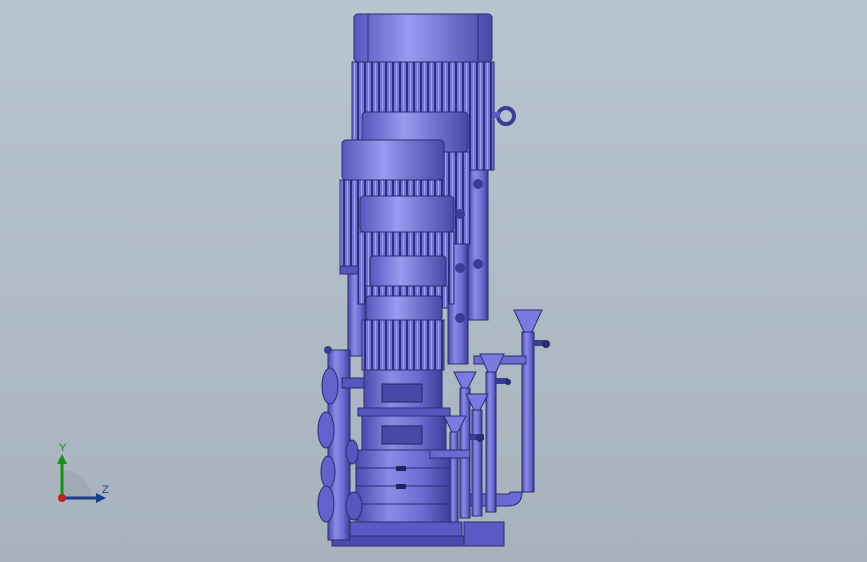 The height and width of the screenshot is (562, 867). I want to click on triad-axes-icon, so click(81, 478).